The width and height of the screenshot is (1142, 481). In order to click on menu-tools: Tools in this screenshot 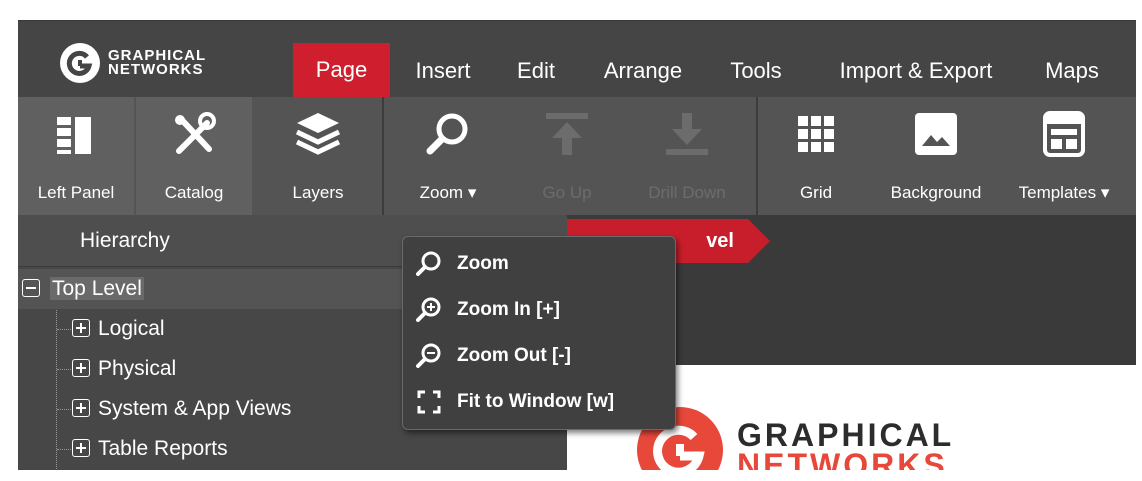, I will do `click(756, 71)`.